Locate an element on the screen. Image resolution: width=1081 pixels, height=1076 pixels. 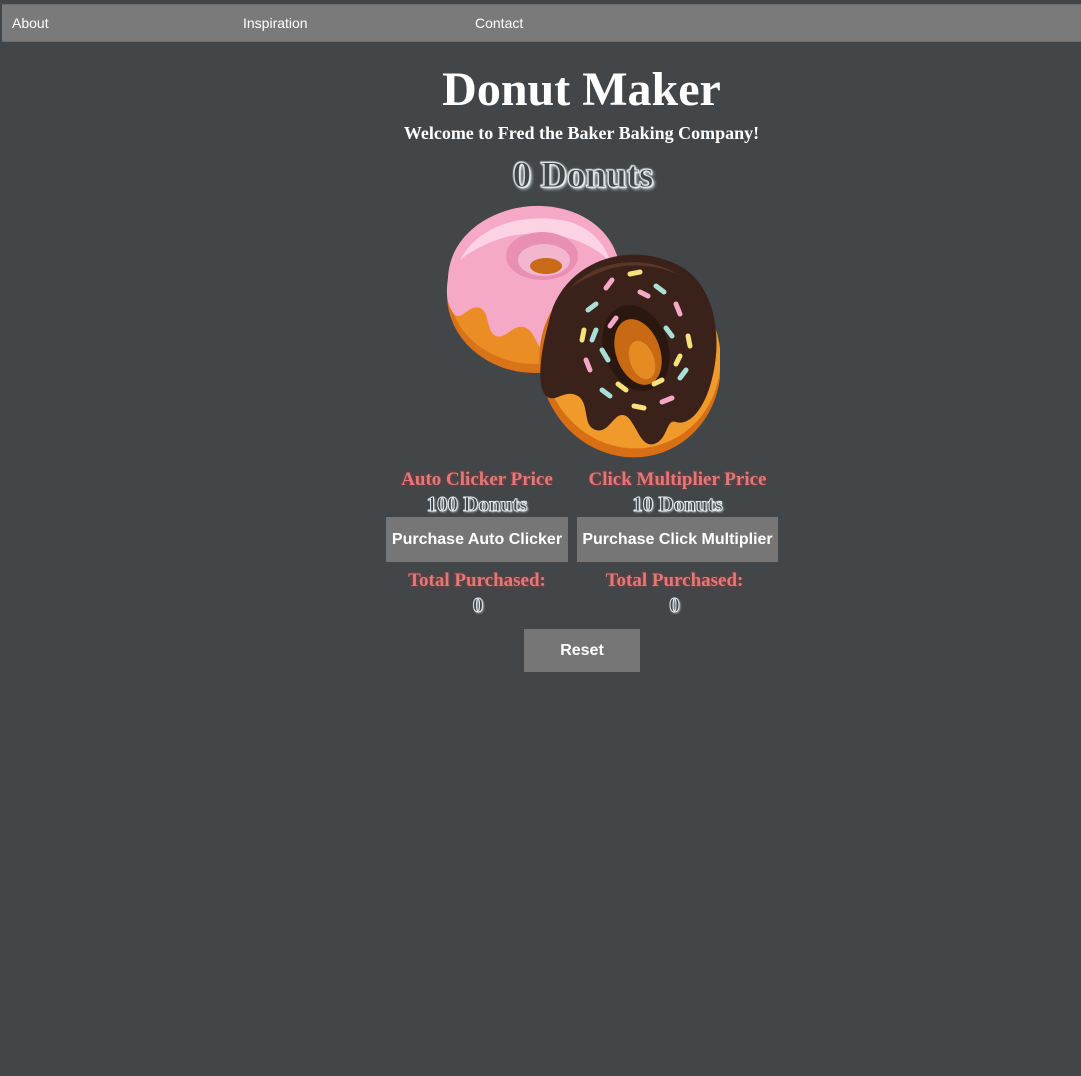
donut-count: 0 Donuts is located at coordinates (583, 176).